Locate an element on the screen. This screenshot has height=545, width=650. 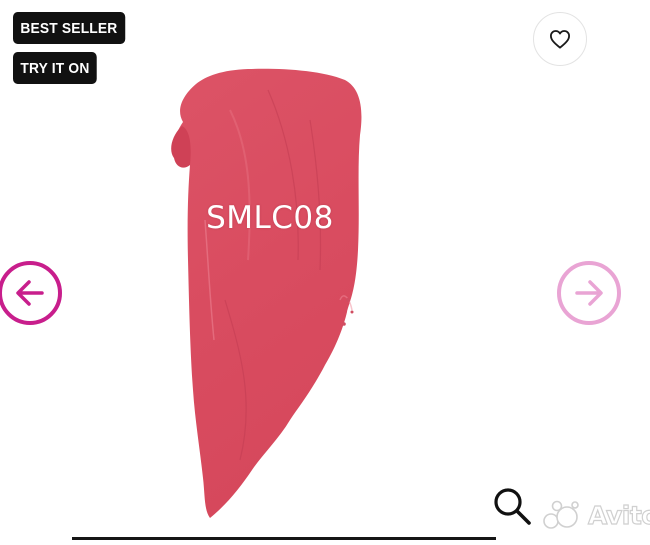
next-image-button is located at coordinates (589, 293).